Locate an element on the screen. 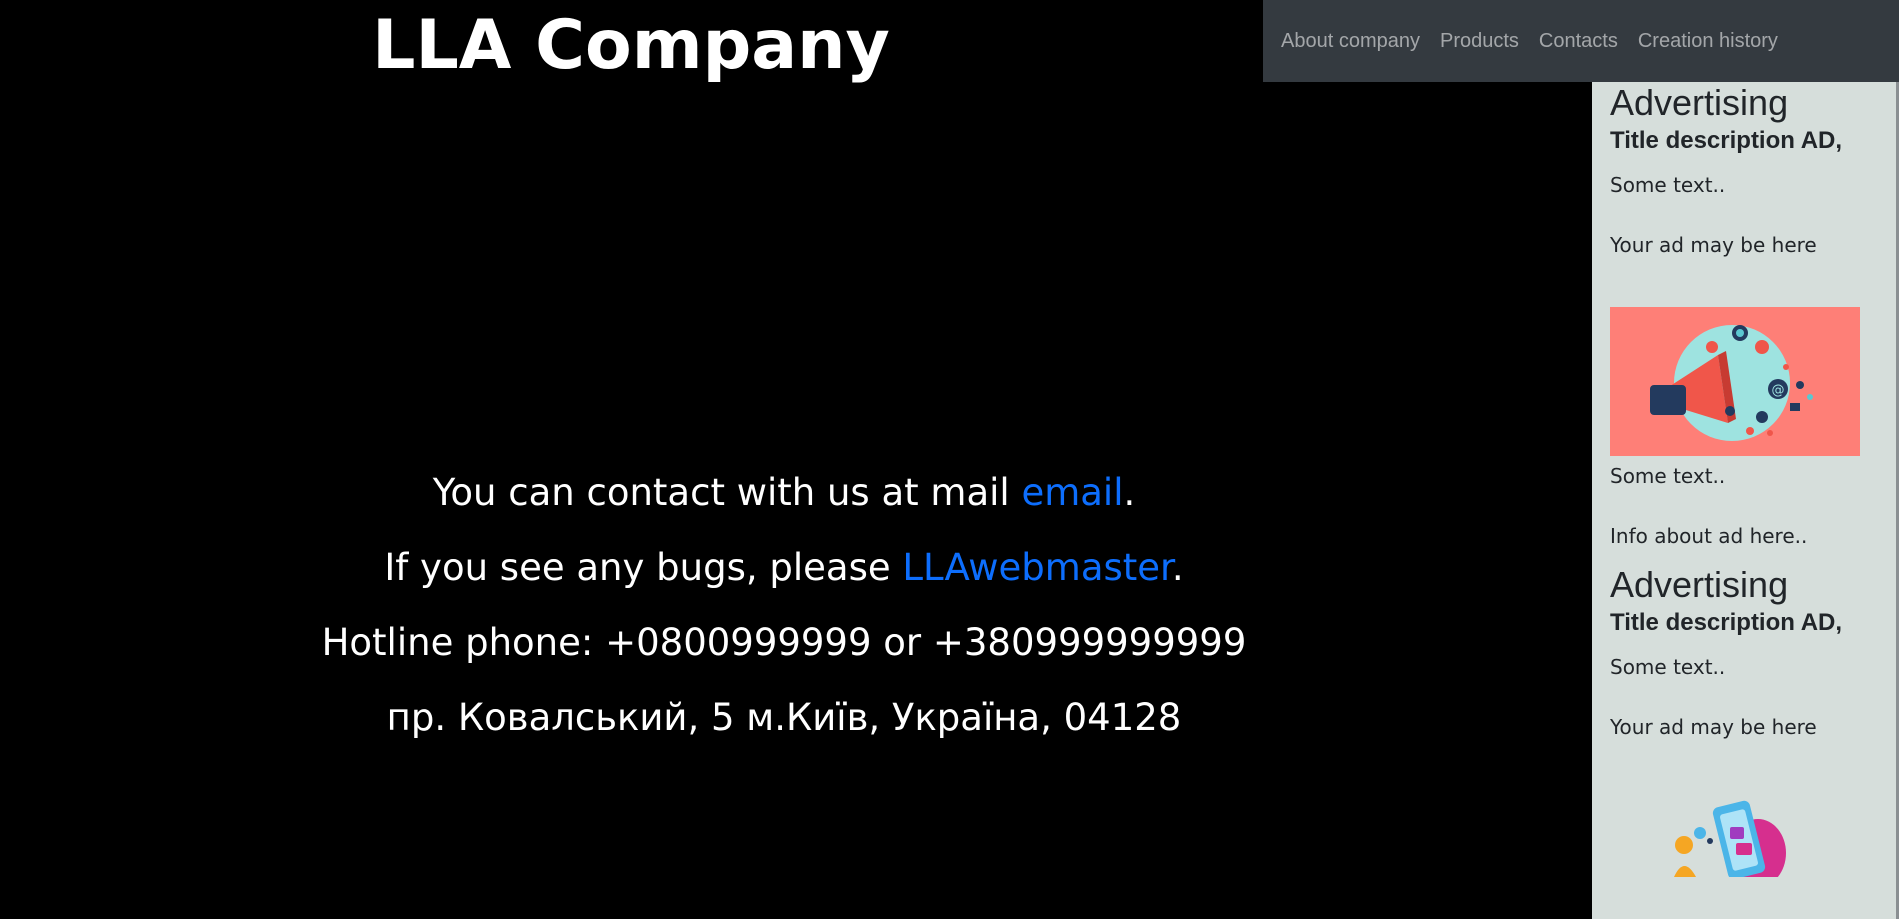  email-link: email is located at coordinates (1072, 492).